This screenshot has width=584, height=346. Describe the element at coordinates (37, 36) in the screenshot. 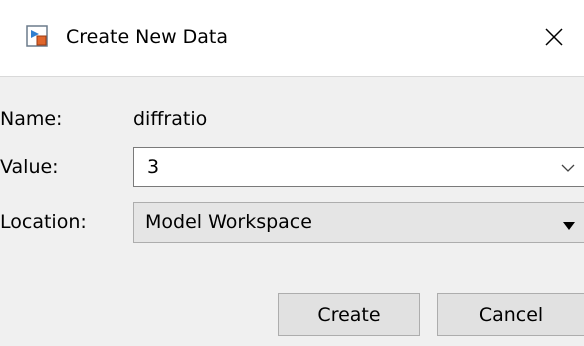

I see `simulink-model-icon` at that location.